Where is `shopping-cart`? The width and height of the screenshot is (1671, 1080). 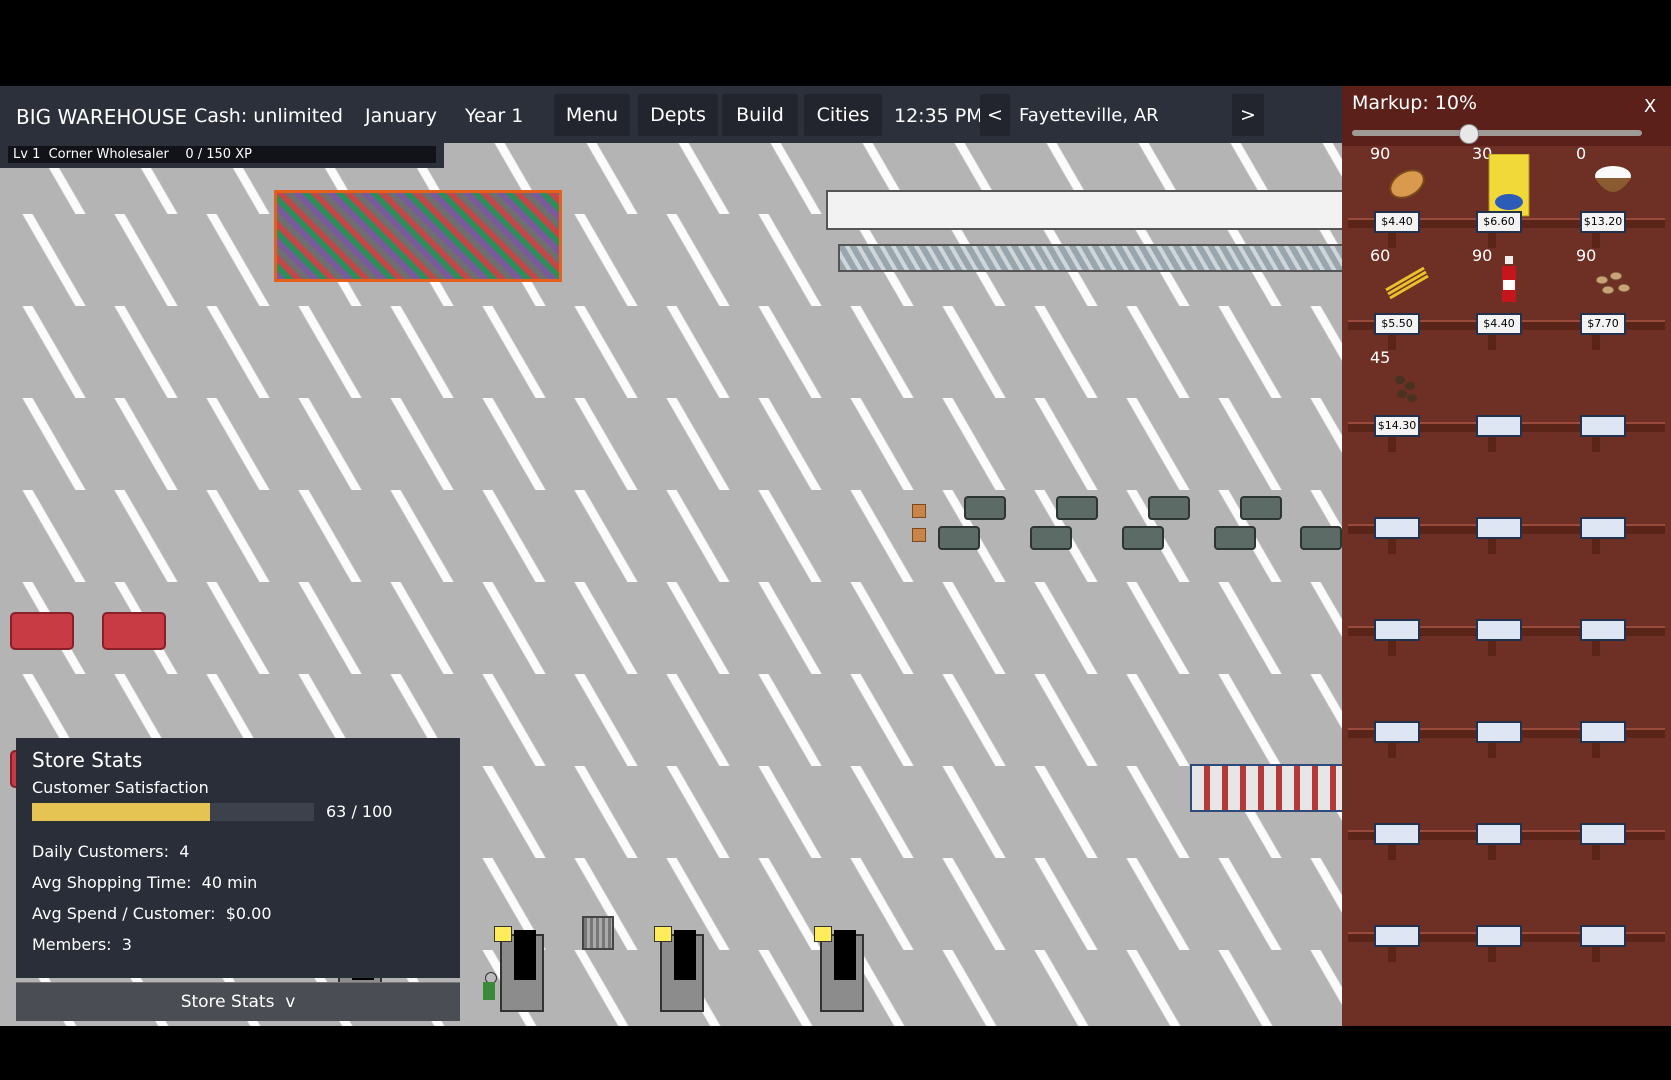 shopping-cart is located at coordinates (598, 933).